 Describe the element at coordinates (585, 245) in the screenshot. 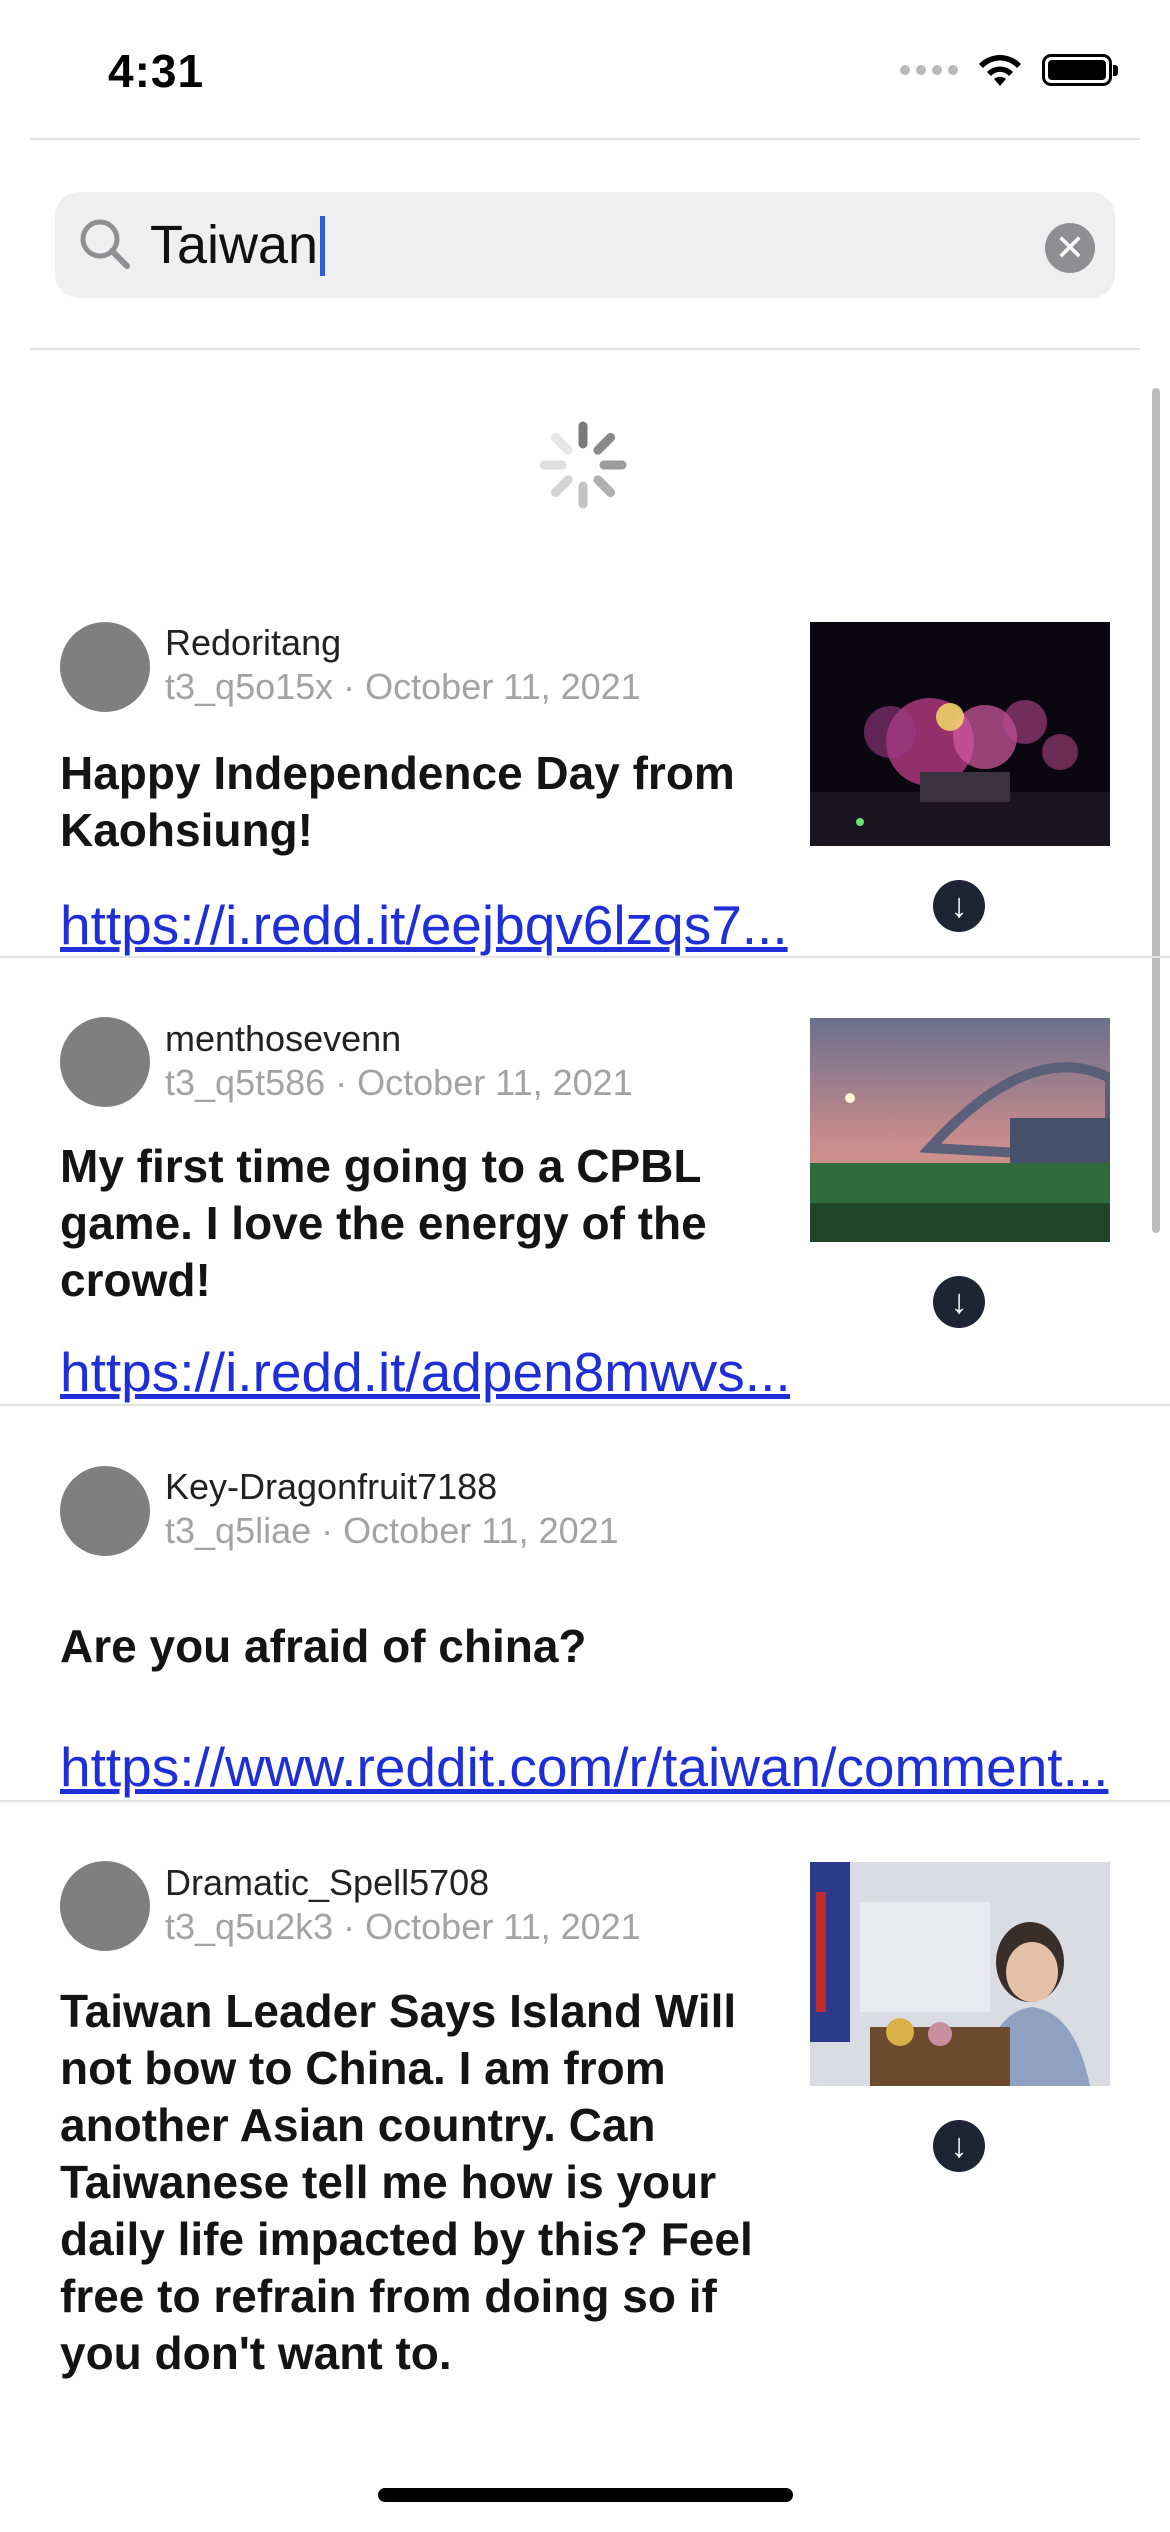

I see `search-bar: Taiwan` at that location.